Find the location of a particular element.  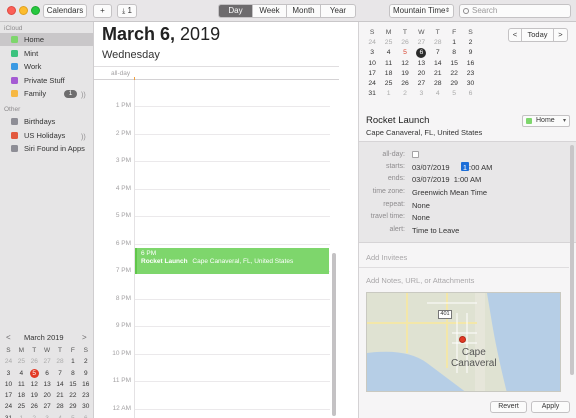

inspector-scrollbar is located at coordinates (572, 260).